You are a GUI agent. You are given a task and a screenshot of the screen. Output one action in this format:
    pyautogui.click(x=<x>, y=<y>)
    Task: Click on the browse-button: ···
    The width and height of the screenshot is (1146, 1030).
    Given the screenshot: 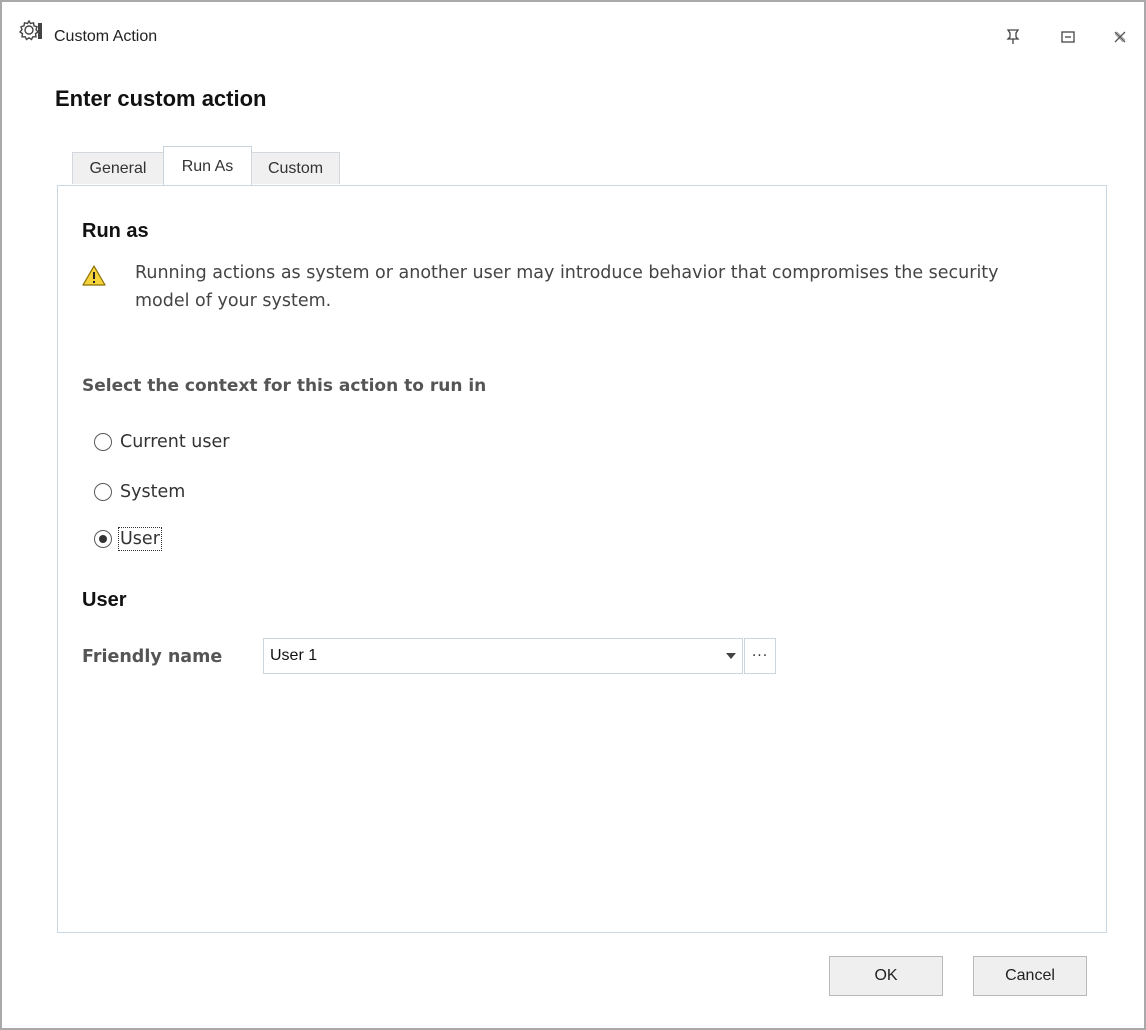 What is the action you would take?
    pyautogui.click(x=760, y=656)
    